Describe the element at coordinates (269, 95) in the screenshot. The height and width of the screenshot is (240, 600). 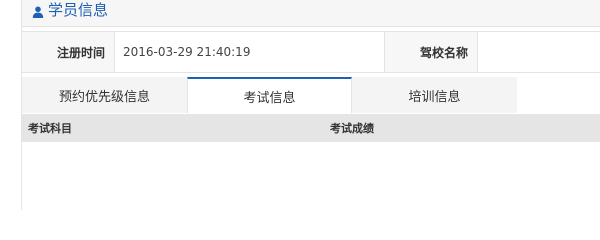
I see `tab-exam-info: 考试信息` at that location.